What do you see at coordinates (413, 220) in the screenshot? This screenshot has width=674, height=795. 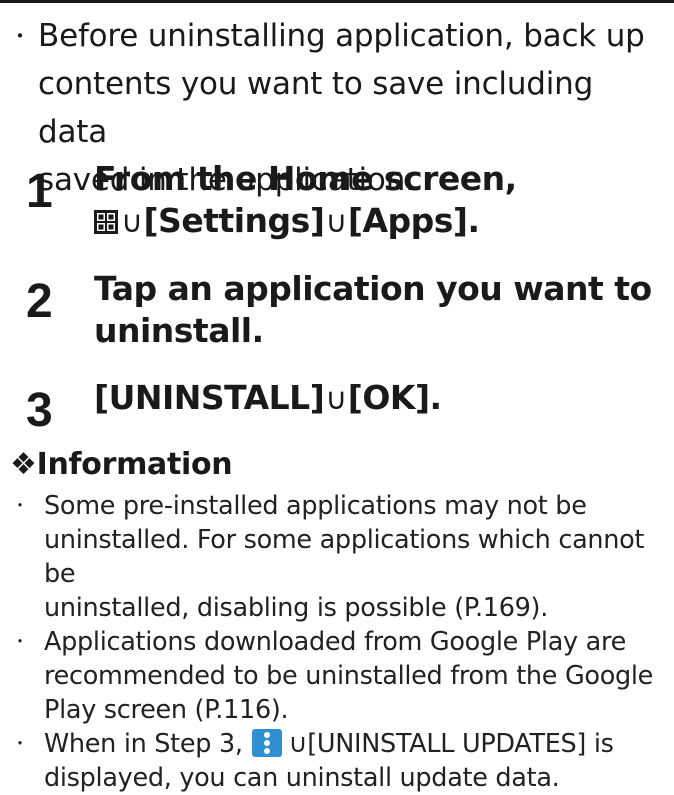 I see `apps-label: [Apps].` at bounding box center [413, 220].